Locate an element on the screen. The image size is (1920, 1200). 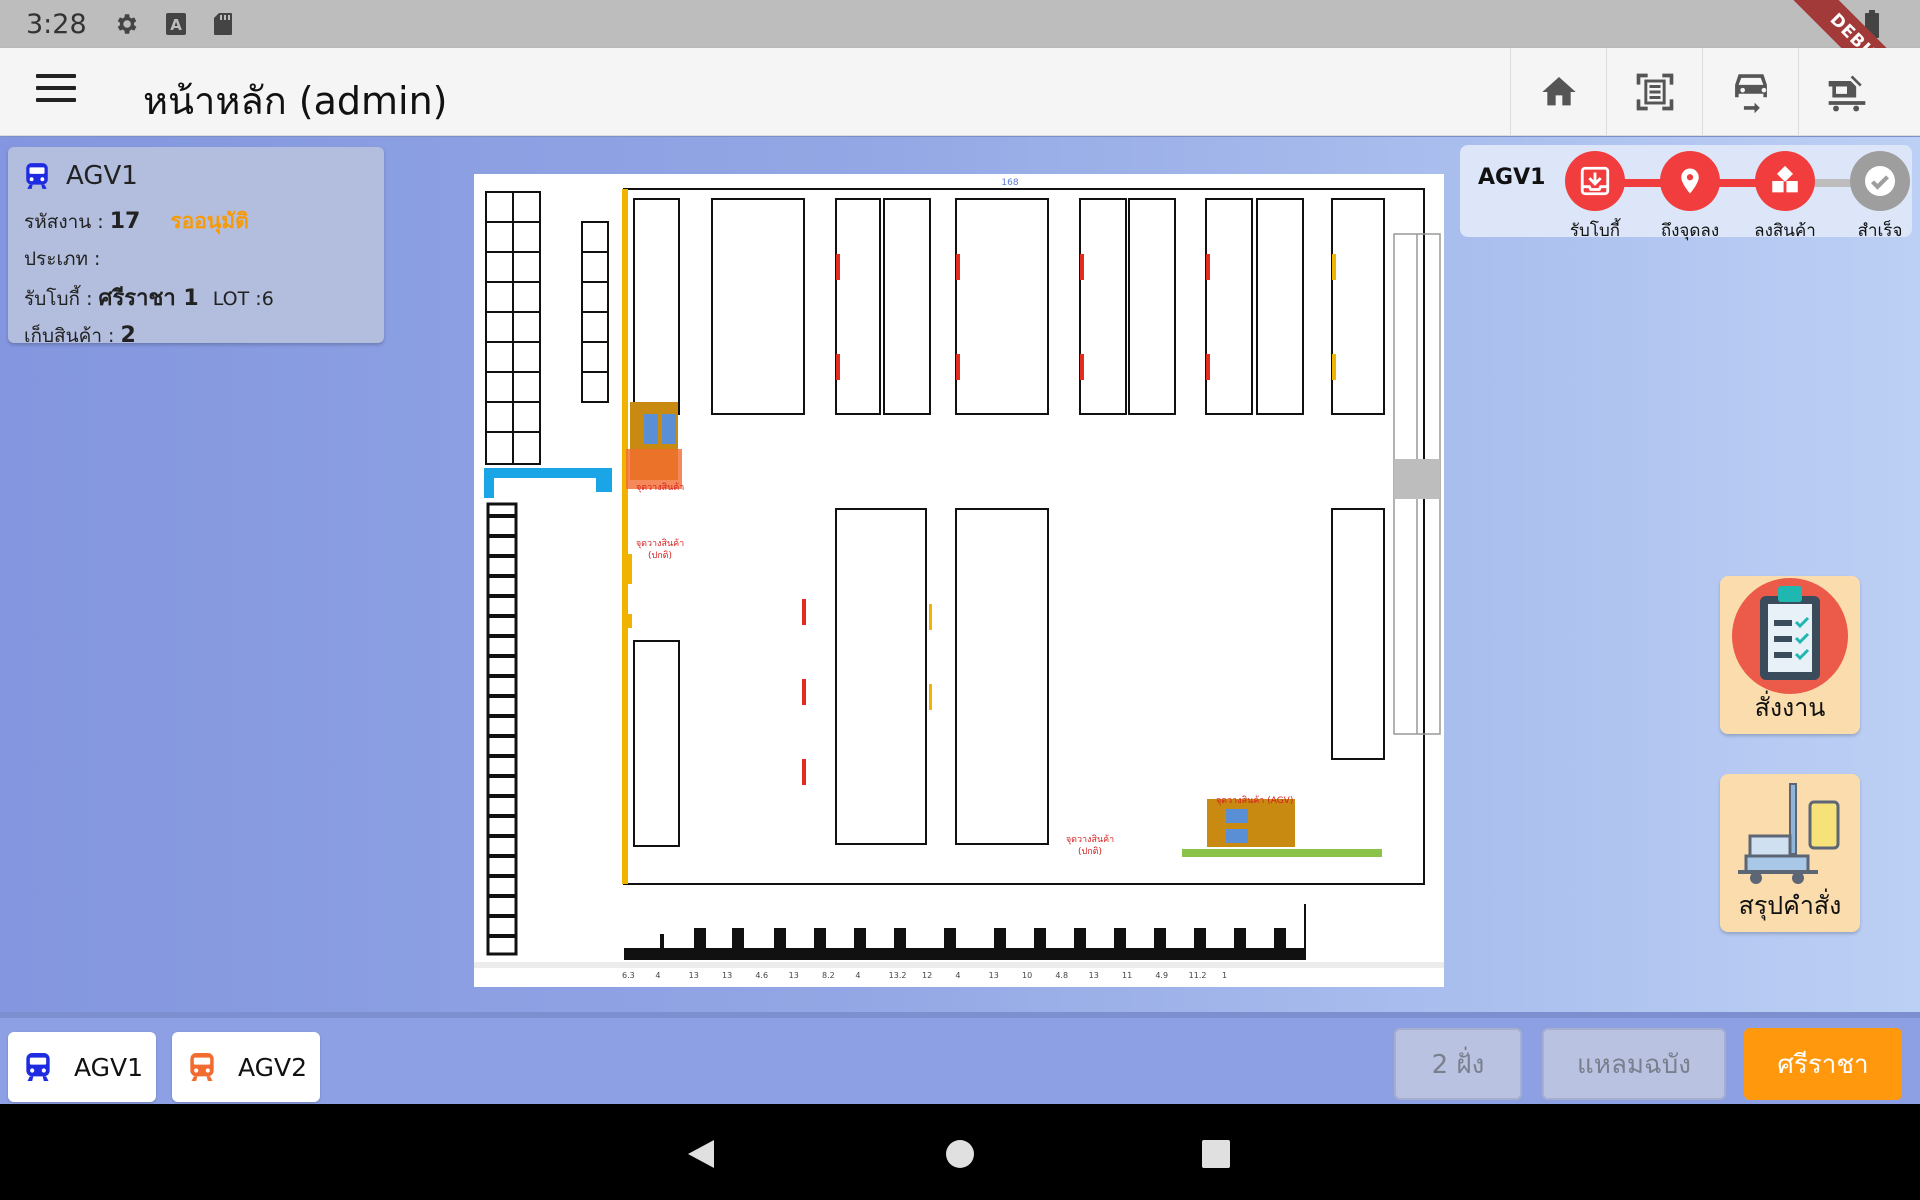
lot-value: 6 is located at coordinates (267, 299).